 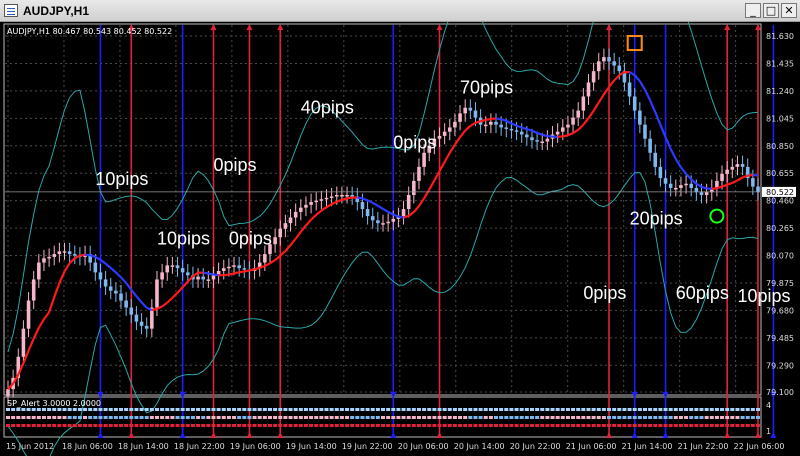 I want to click on y-tick-label: 79.680, so click(x=780, y=310).